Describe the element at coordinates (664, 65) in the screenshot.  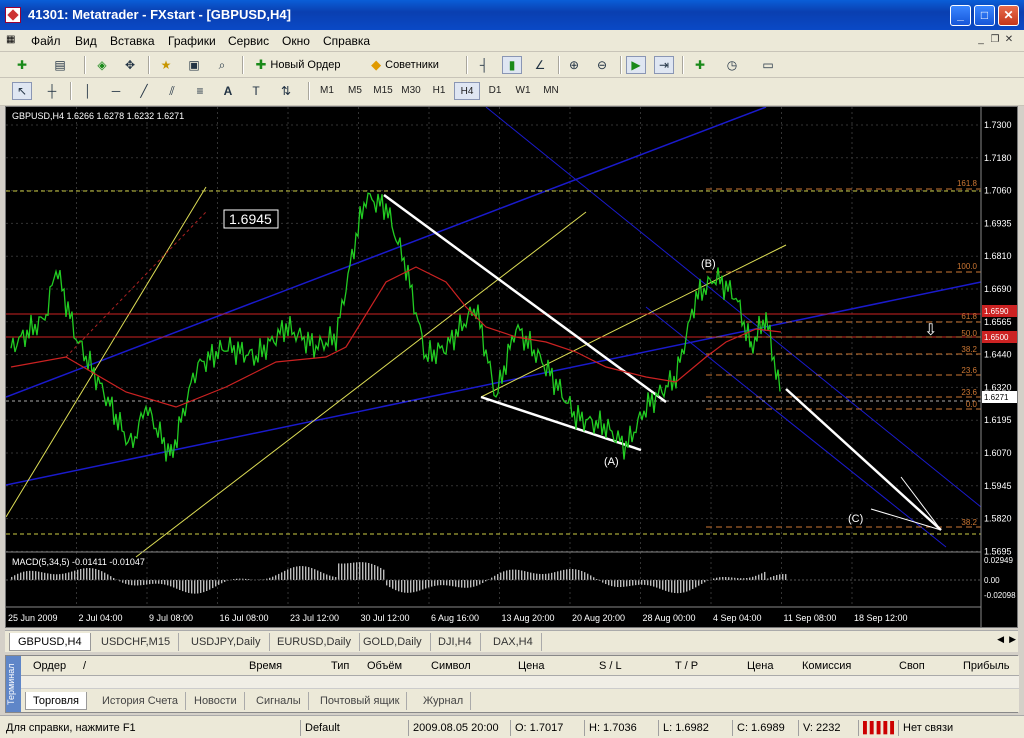
I see `chart-shift-icon: ⇥` at that location.